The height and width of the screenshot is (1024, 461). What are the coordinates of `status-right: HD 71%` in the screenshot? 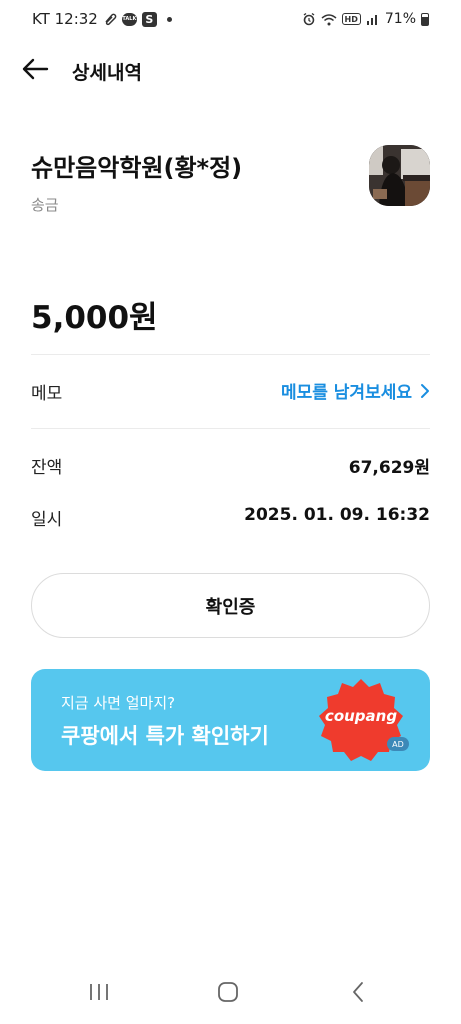 It's located at (365, 19).